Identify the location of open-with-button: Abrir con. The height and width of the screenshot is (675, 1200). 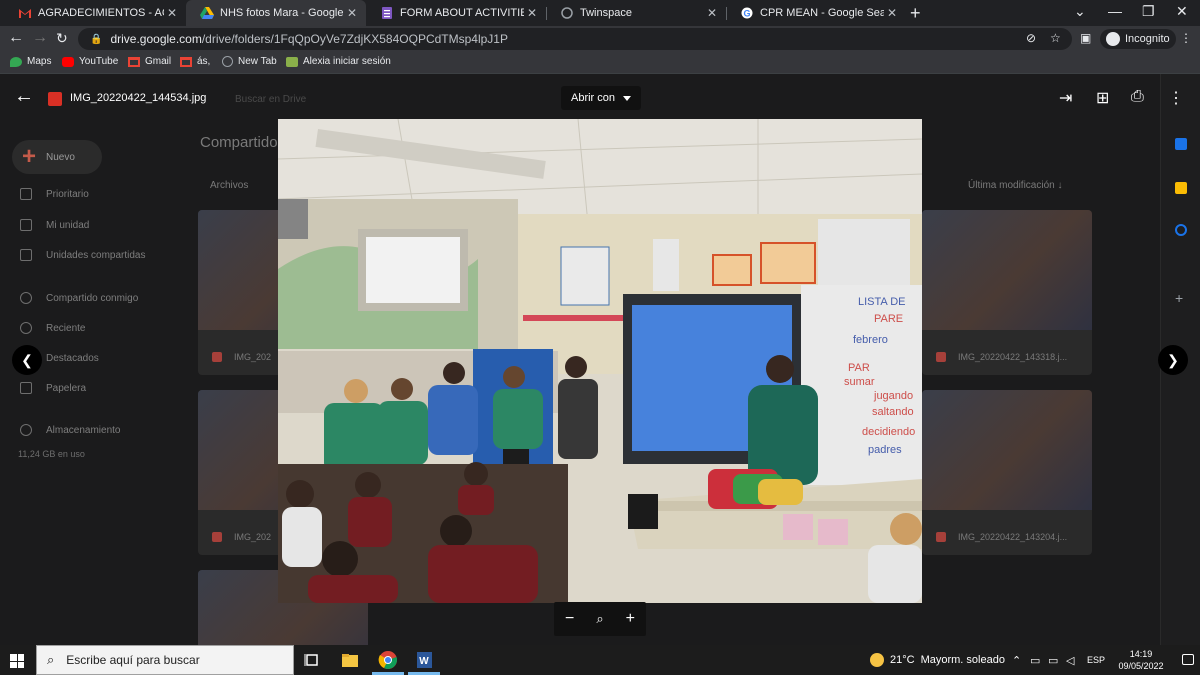
(601, 98).